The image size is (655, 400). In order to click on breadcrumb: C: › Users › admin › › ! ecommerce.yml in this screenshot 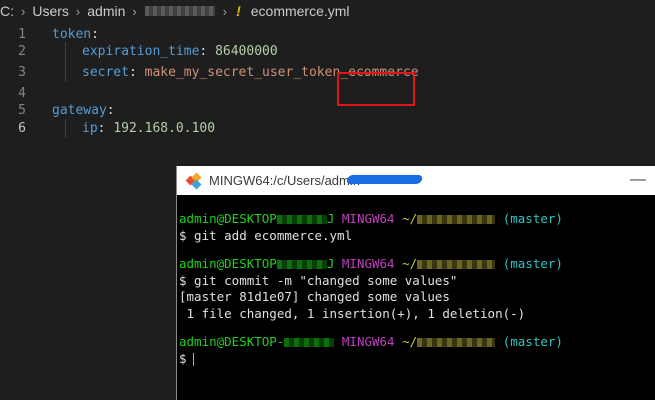, I will do `click(327, 11)`.